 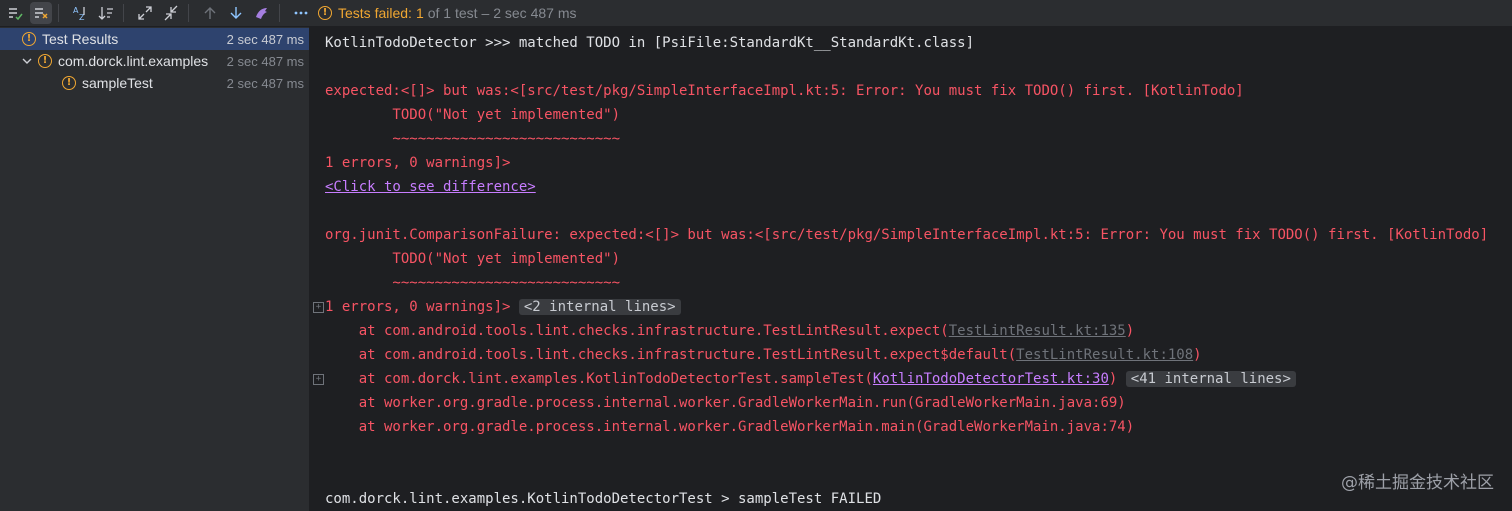 I want to click on more-button, so click(x=301, y=13).